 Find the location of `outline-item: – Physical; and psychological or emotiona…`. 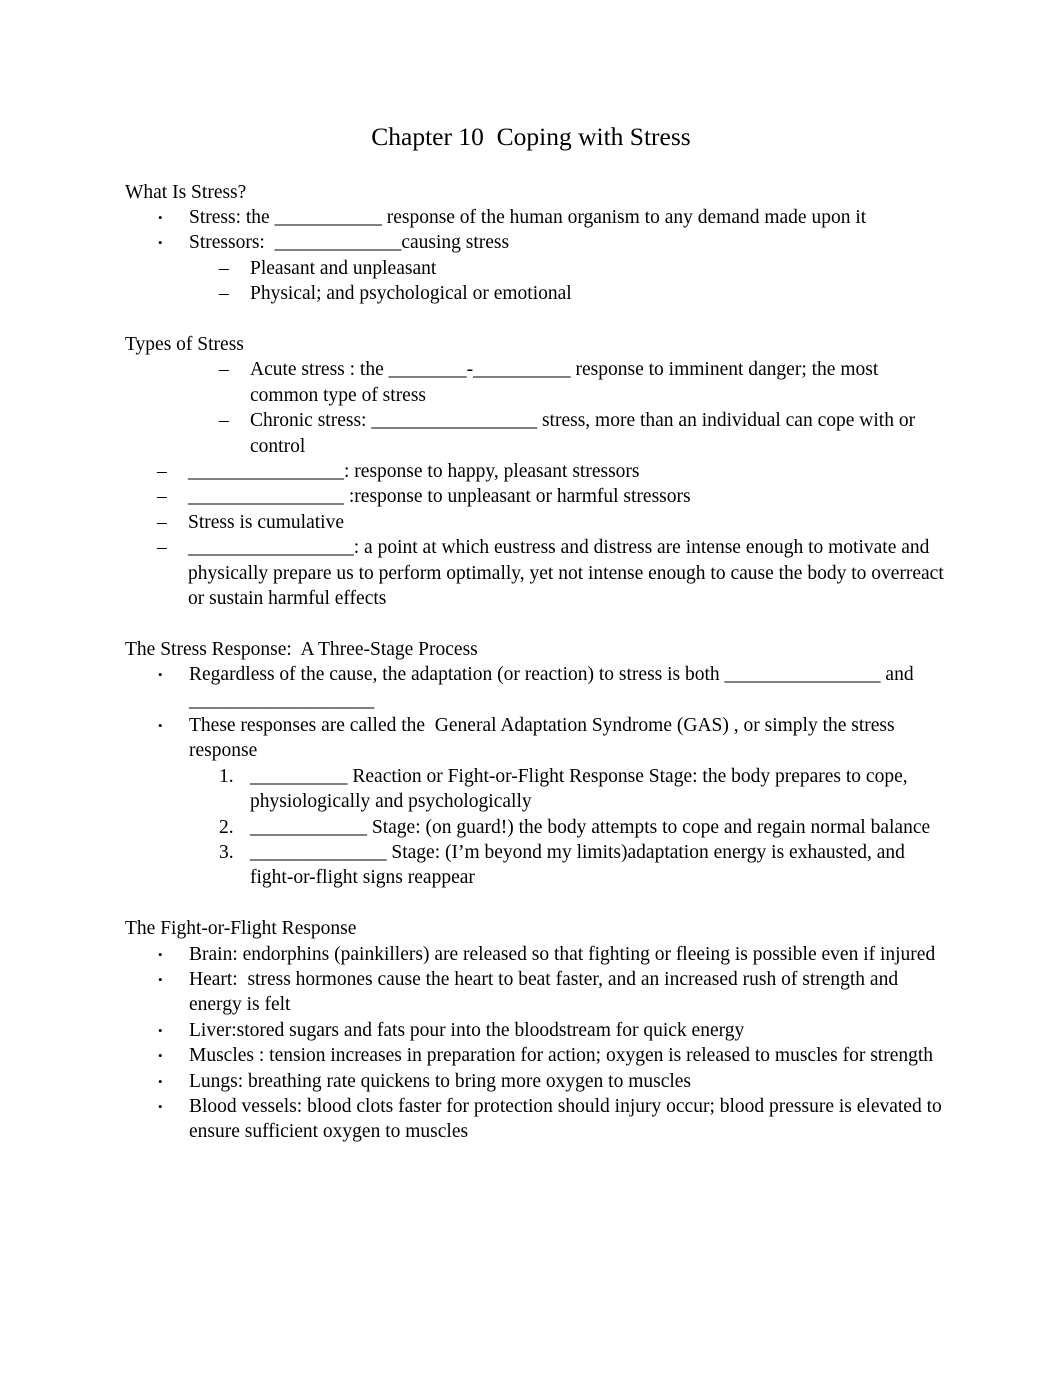

outline-item: – Physical; and psychological or emotiona… is located at coordinates (534, 293).